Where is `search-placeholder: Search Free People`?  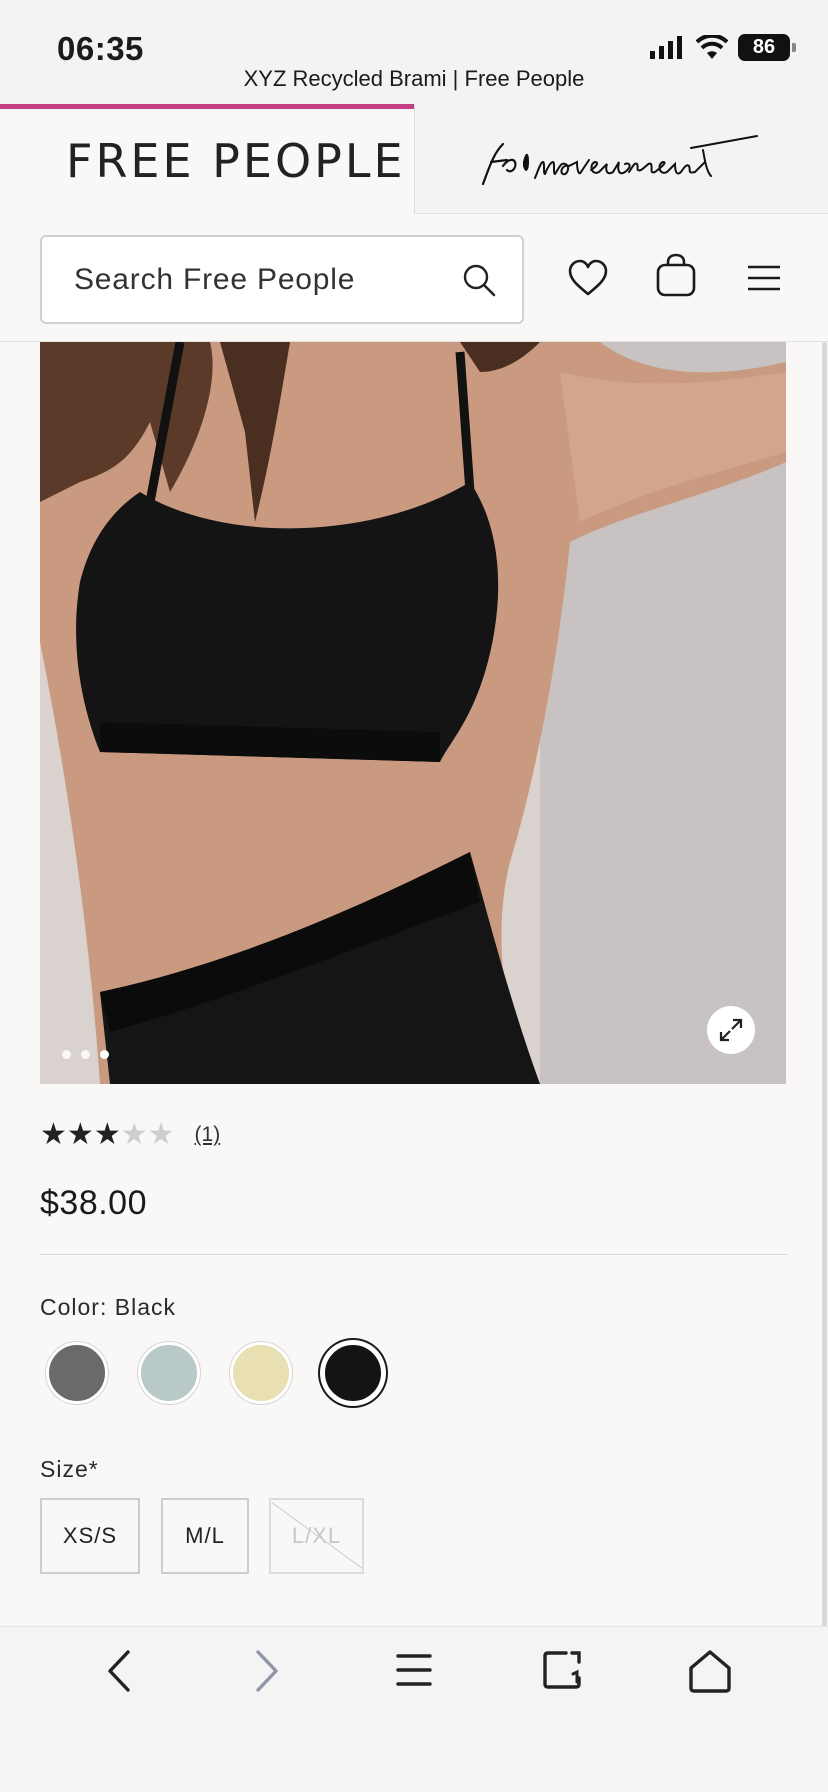
search-placeholder: Search Free People is located at coordinates (215, 279).